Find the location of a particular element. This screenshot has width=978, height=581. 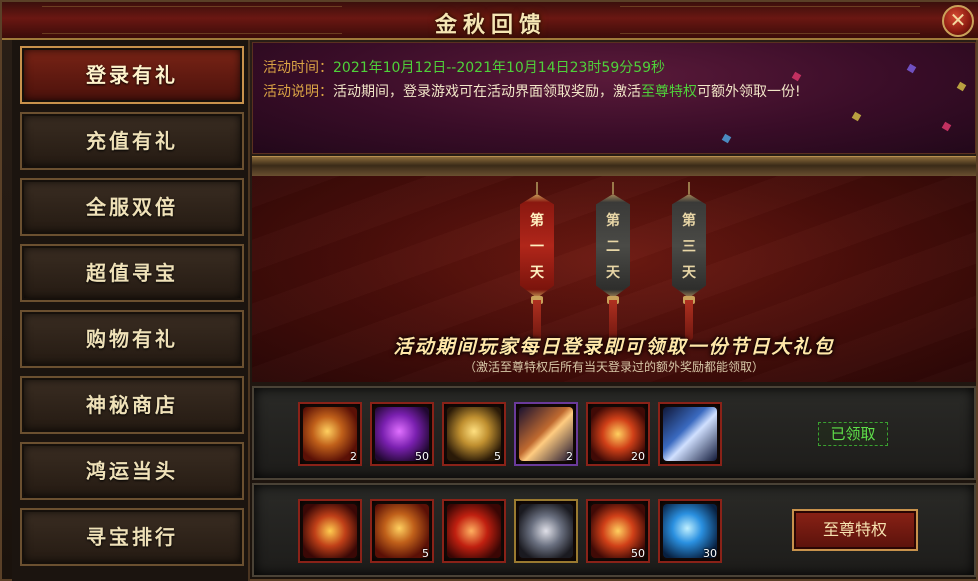

window-title: 金秋回馈 is located at coordinates (490, 25).